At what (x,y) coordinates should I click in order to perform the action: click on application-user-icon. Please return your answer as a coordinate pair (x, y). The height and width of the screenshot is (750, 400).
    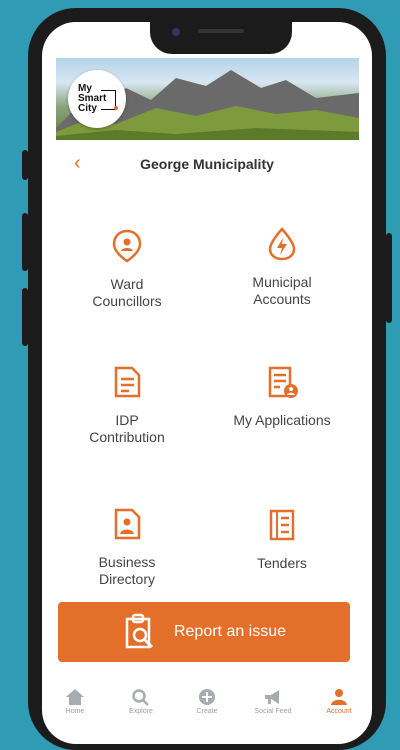
    Looking at the image, I should click on (283, 382).